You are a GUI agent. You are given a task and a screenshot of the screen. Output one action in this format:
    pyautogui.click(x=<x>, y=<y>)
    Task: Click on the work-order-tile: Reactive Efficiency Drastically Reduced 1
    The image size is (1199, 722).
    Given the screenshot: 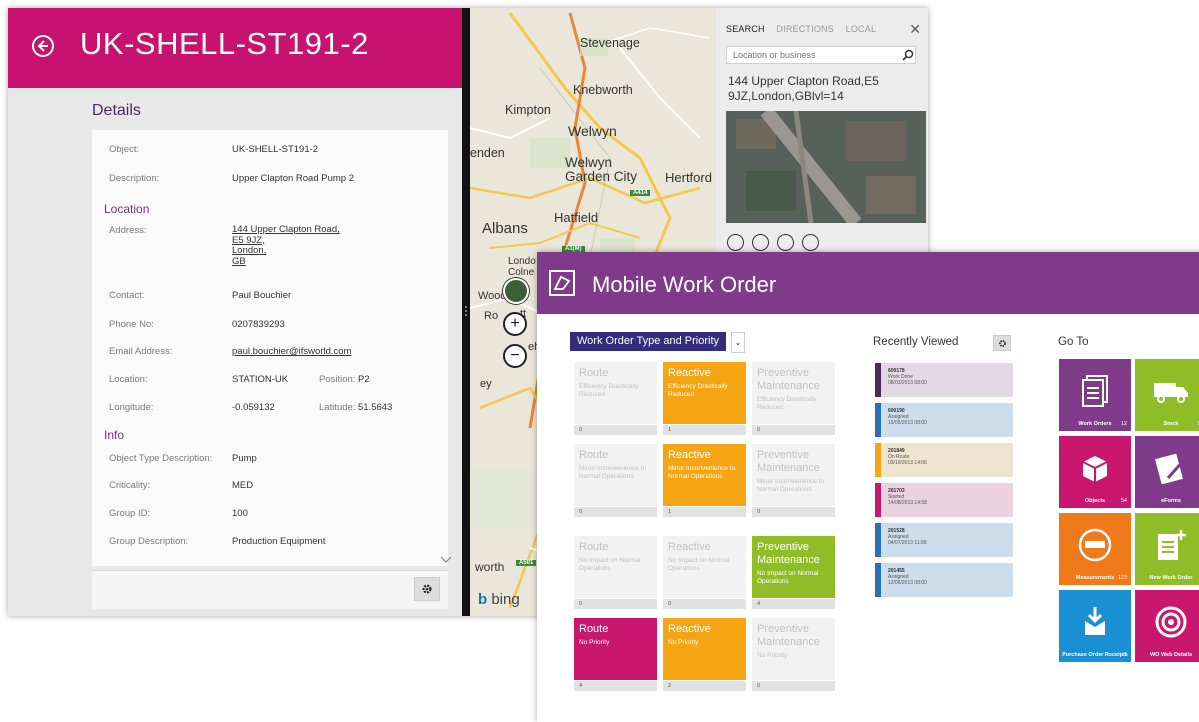 What is the action you would take?
    pyautogui.click(x=704, y=398)
    